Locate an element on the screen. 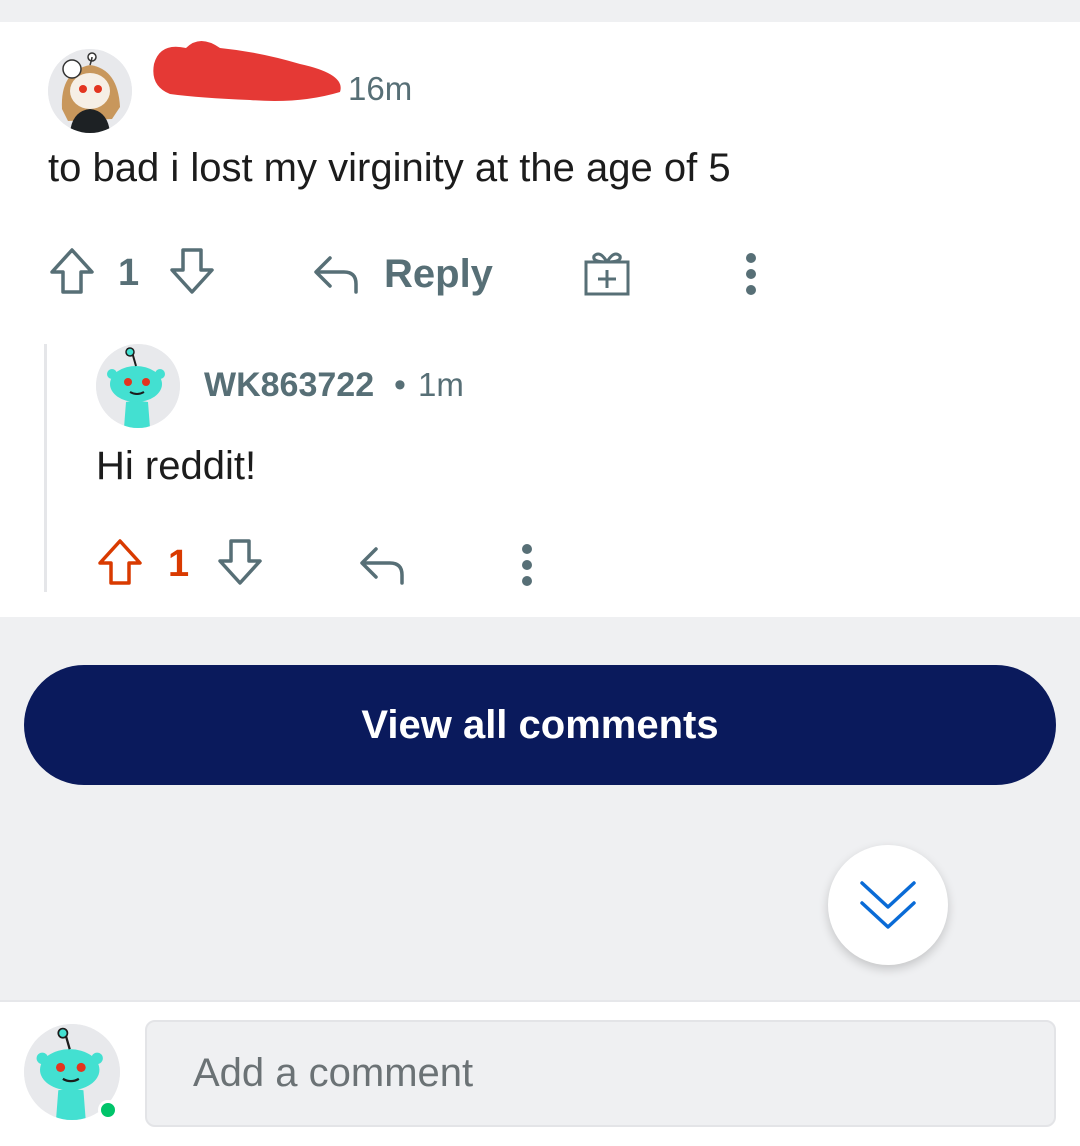  composer-divider is located at coordinates (540, 1001).